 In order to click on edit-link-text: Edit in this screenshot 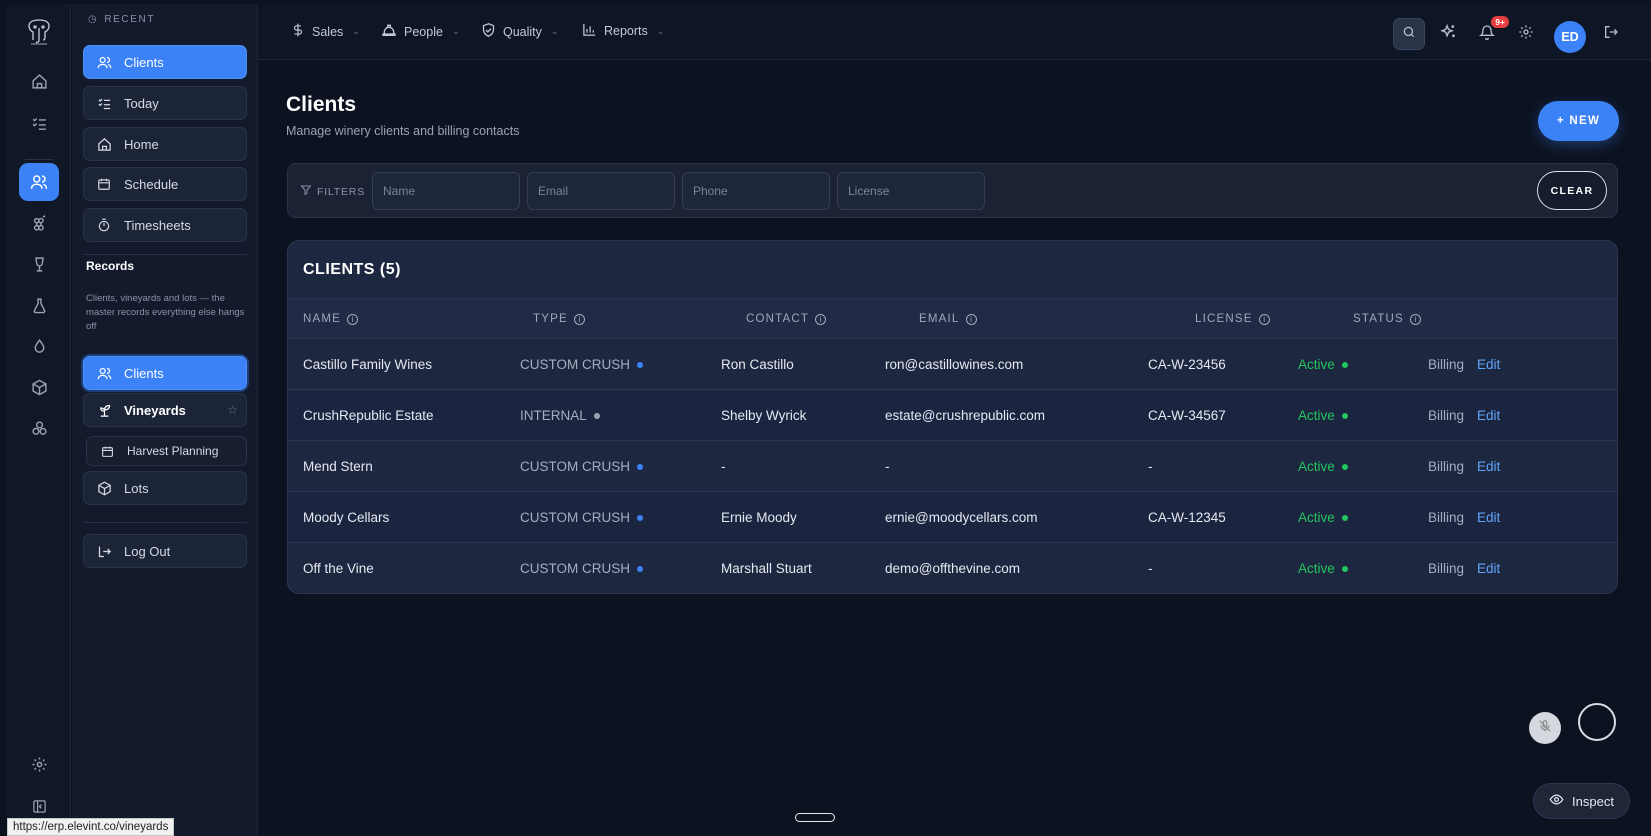, I will do `click(1489, 364)`.